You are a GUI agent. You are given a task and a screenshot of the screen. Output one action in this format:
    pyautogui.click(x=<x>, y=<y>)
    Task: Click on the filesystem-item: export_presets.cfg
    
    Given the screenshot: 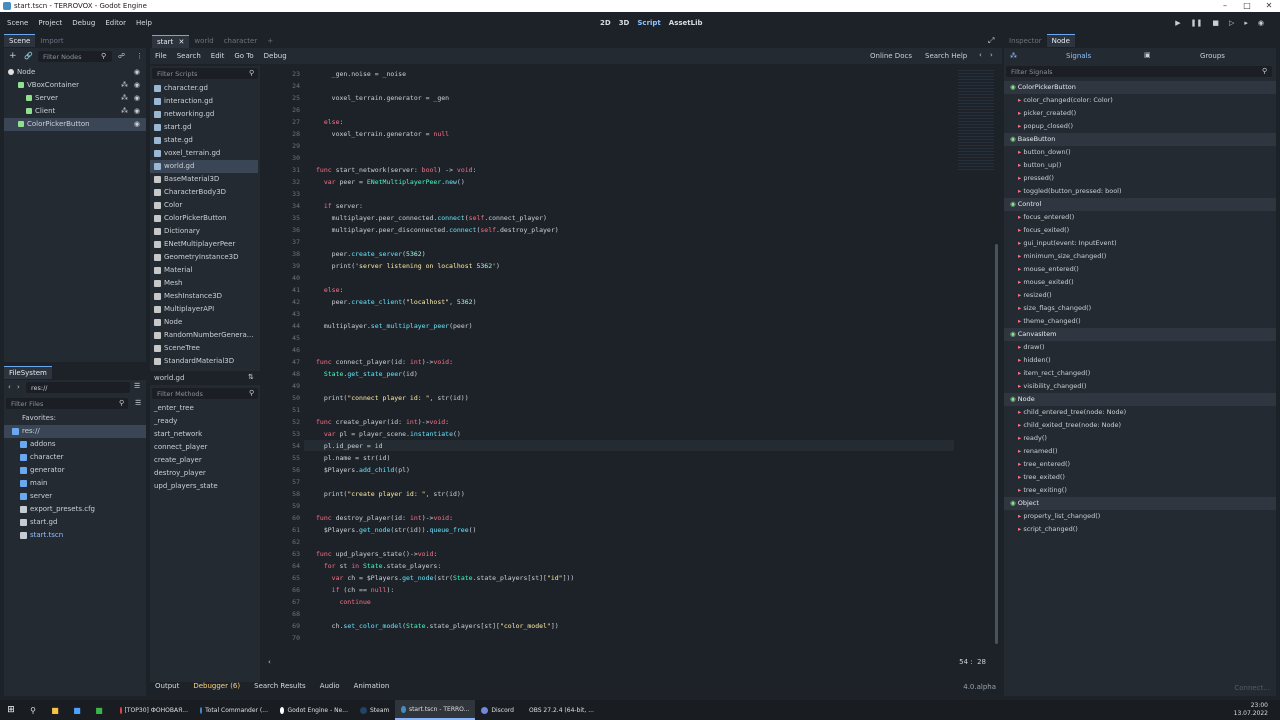 What is the action you would take?
    pyautogui.click(x=75, y=509)
    